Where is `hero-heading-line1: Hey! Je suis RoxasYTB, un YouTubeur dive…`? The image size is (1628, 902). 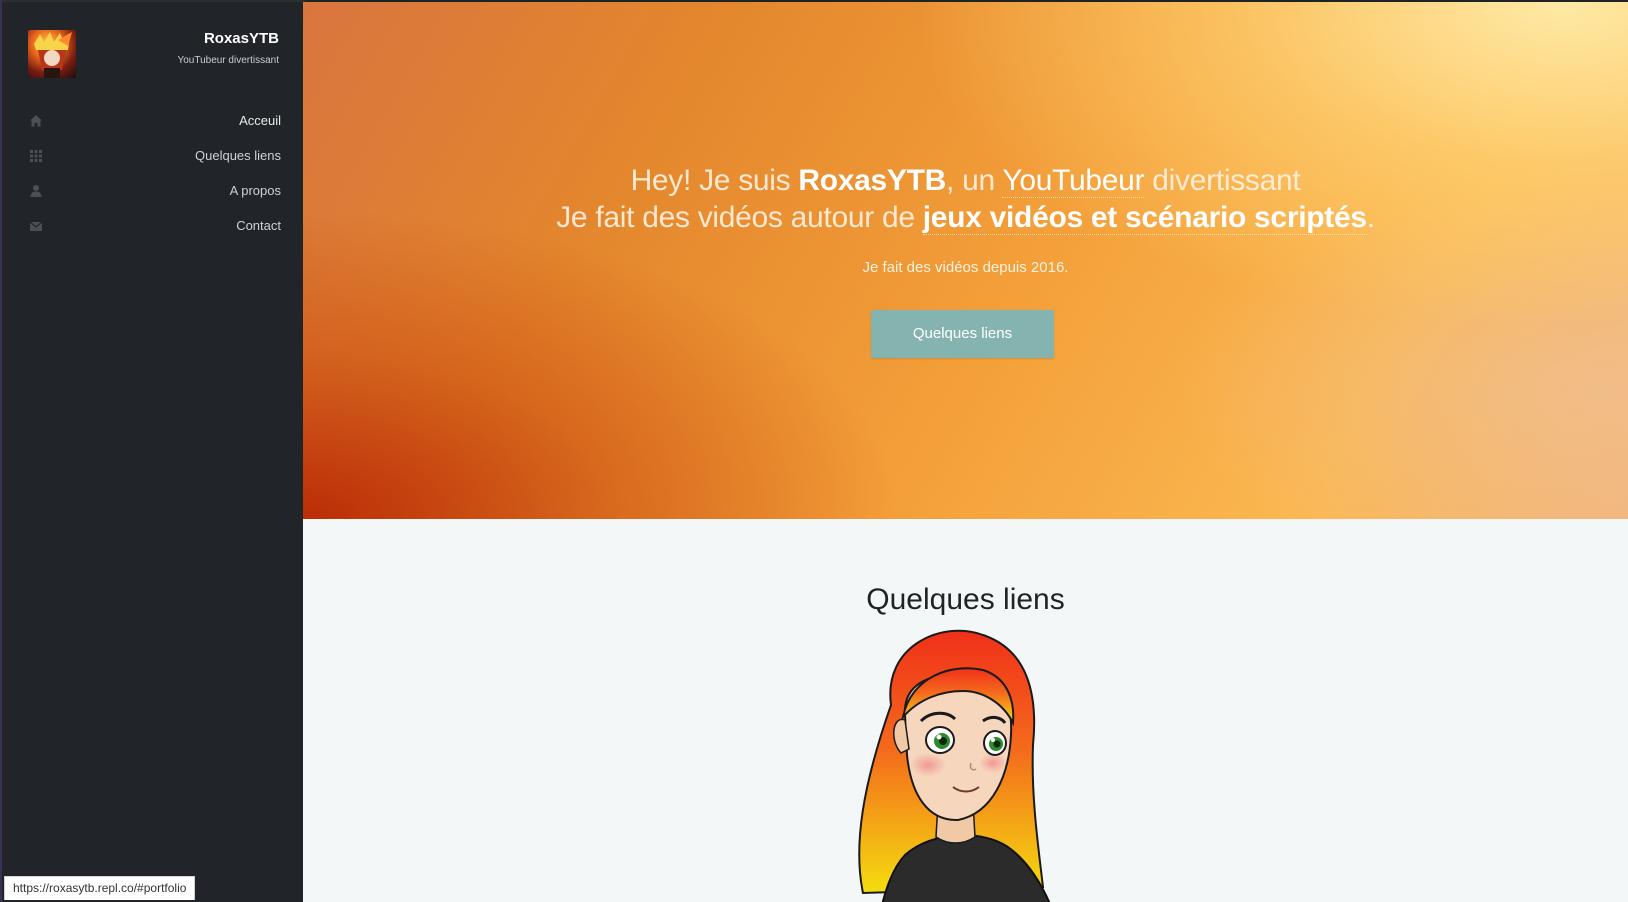
hero-heading-line1: Hey! Je suis RoxasYTB, un YouTubeur dive… is located at coordinates (965, 181).